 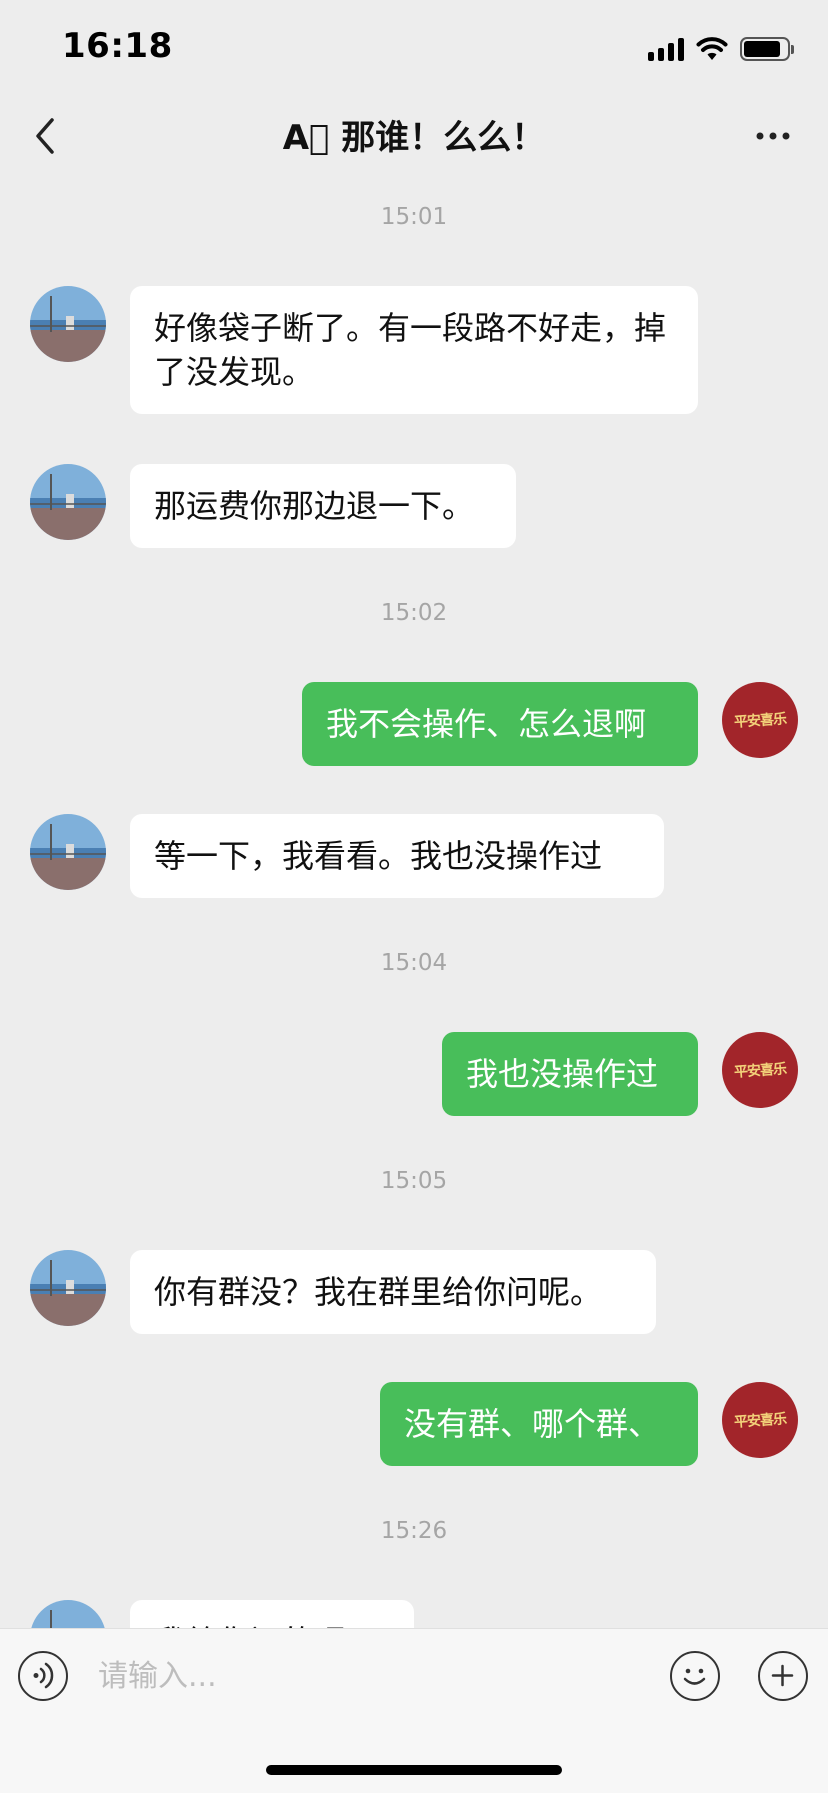 What do you see at coordinates (414, 1710) in the screenshot?
I see `input-bar` at bounding box center [414, 1710].